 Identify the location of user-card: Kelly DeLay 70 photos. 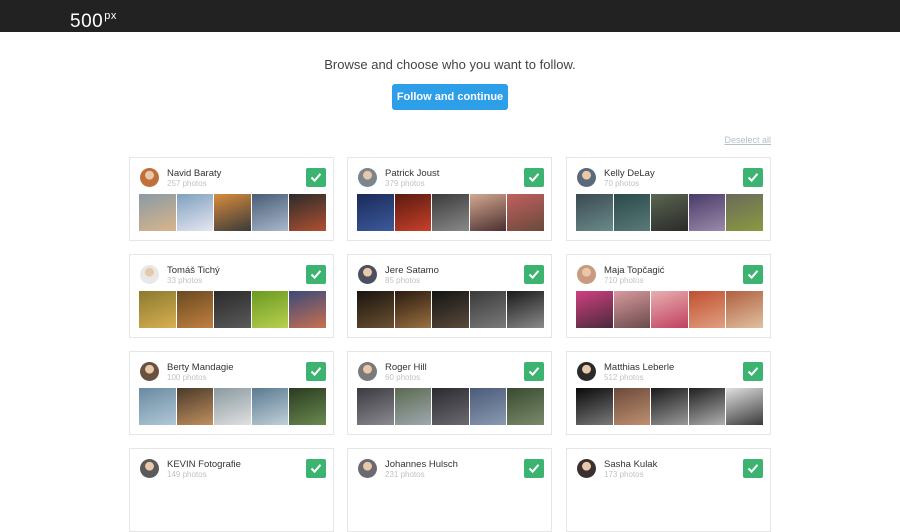
(668, 199).